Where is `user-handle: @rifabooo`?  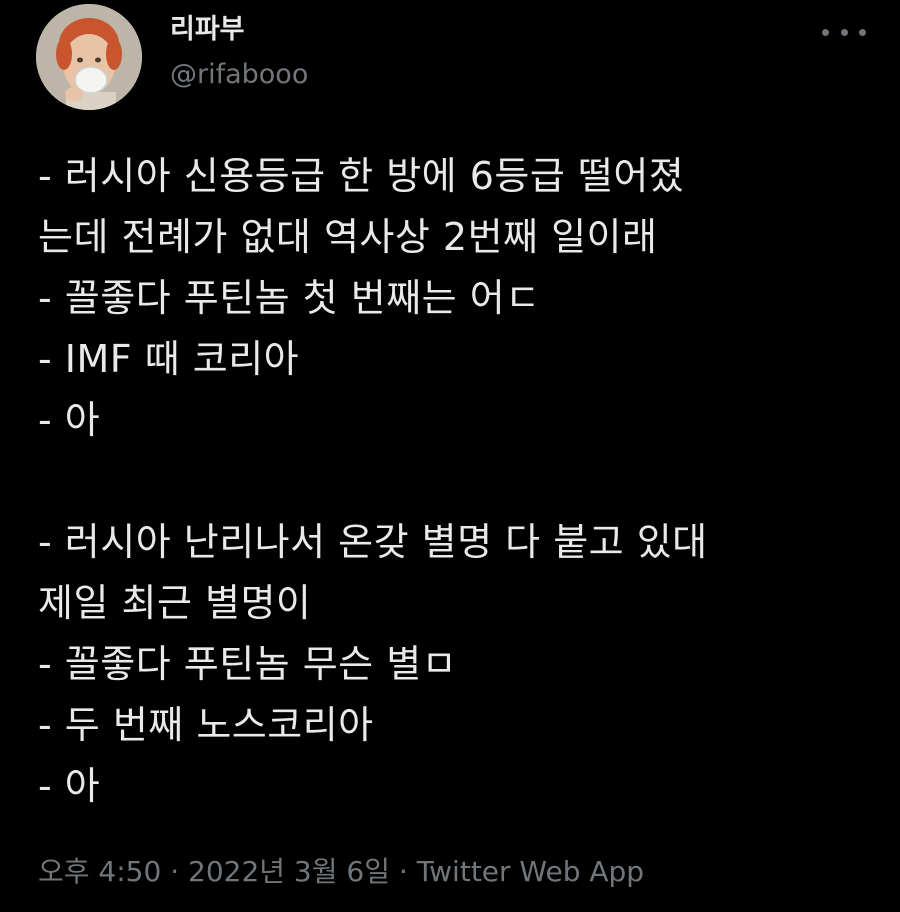 user-handle: @rifabooo is located at coordinates (239, 75).